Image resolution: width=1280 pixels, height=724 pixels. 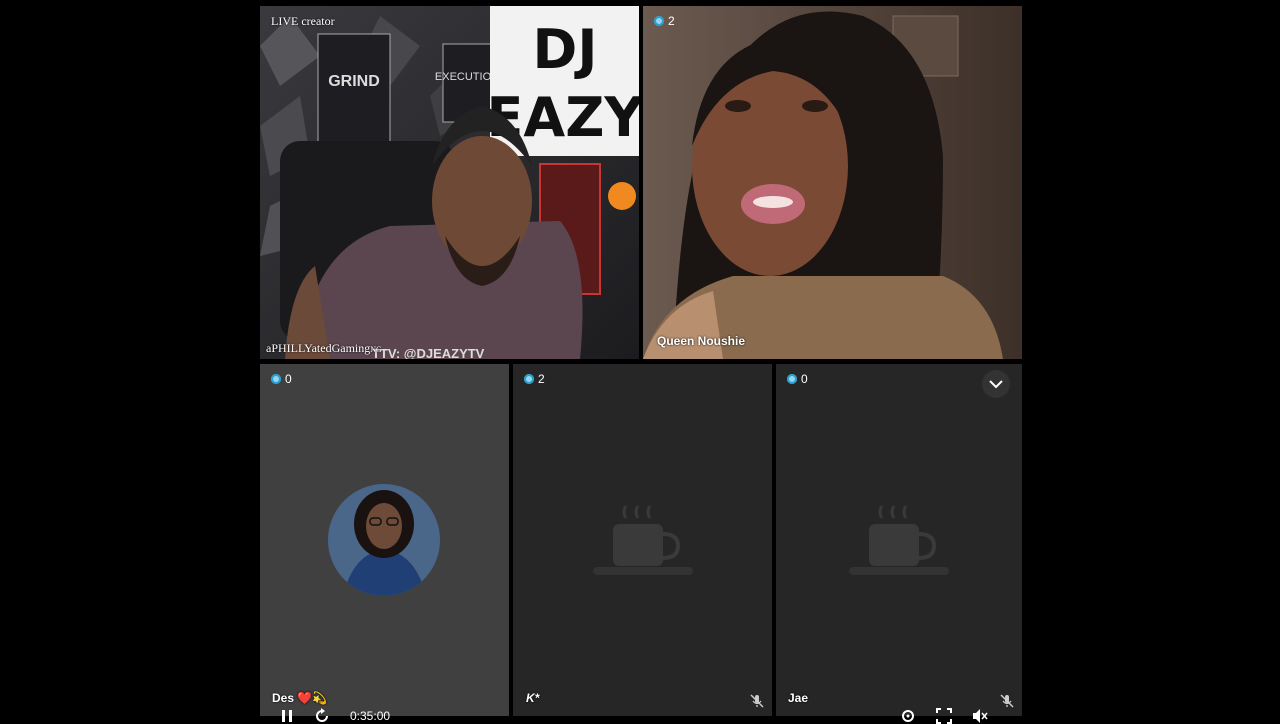 What do you see at coordinates (370, 716) in the screenshot?
I see `elapsed-time: 0:35:00` at bounding box center [370, 716].